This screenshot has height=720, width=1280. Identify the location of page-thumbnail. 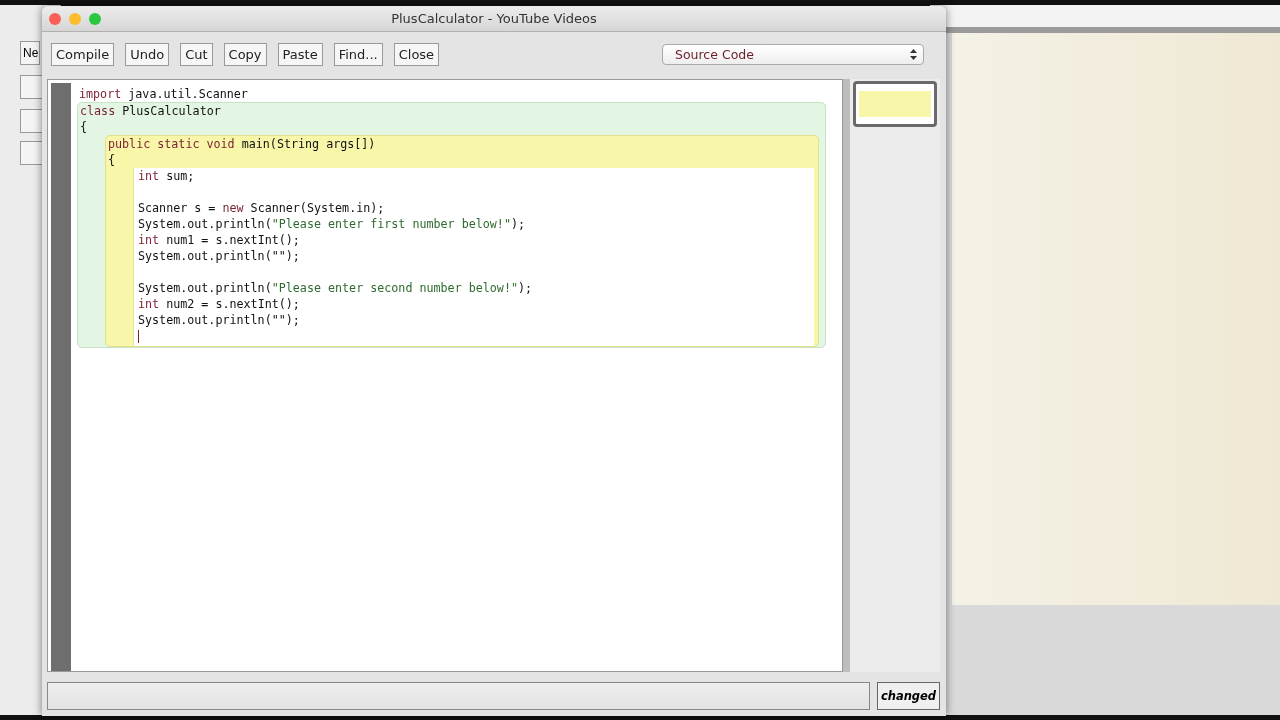
(895, 104).